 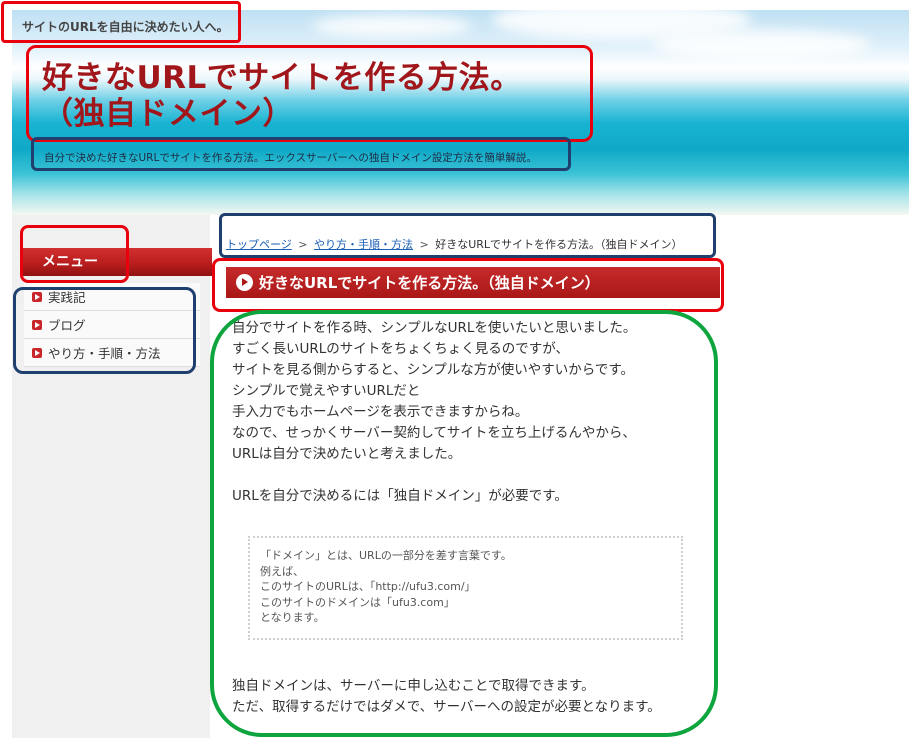 What do you see at coordinates (282, 78) in the screenshot?
I see `site-title-line: 好きなURLでサイトを作る方法。` at bounding box center [282, 78].